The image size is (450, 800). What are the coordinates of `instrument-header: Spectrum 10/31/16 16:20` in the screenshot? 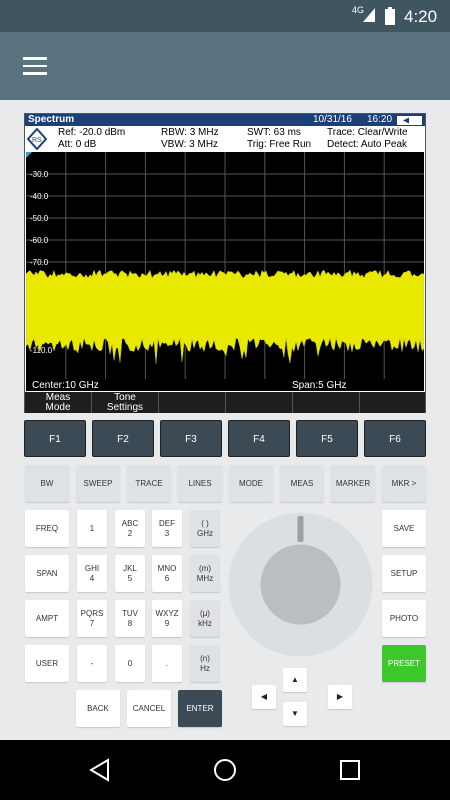 It's located at (225, 120).